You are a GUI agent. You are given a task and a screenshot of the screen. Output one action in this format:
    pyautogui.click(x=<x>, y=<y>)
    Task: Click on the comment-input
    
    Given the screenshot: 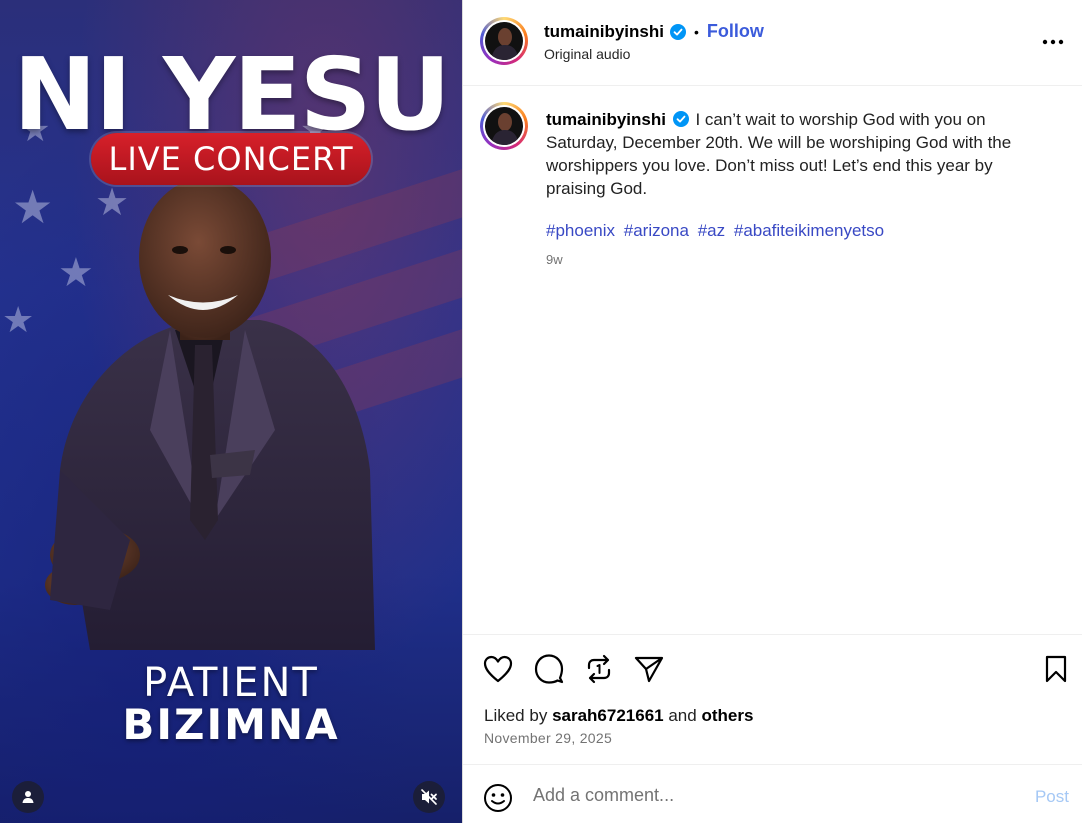 What is the action you would take?
    pyautogui.click(x=763, y=795)
    